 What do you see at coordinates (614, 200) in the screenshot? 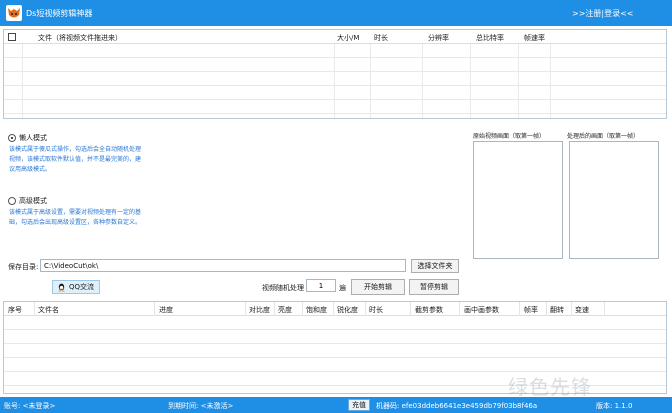
I see `processed-preview-box` at bounding box center [614, 200].